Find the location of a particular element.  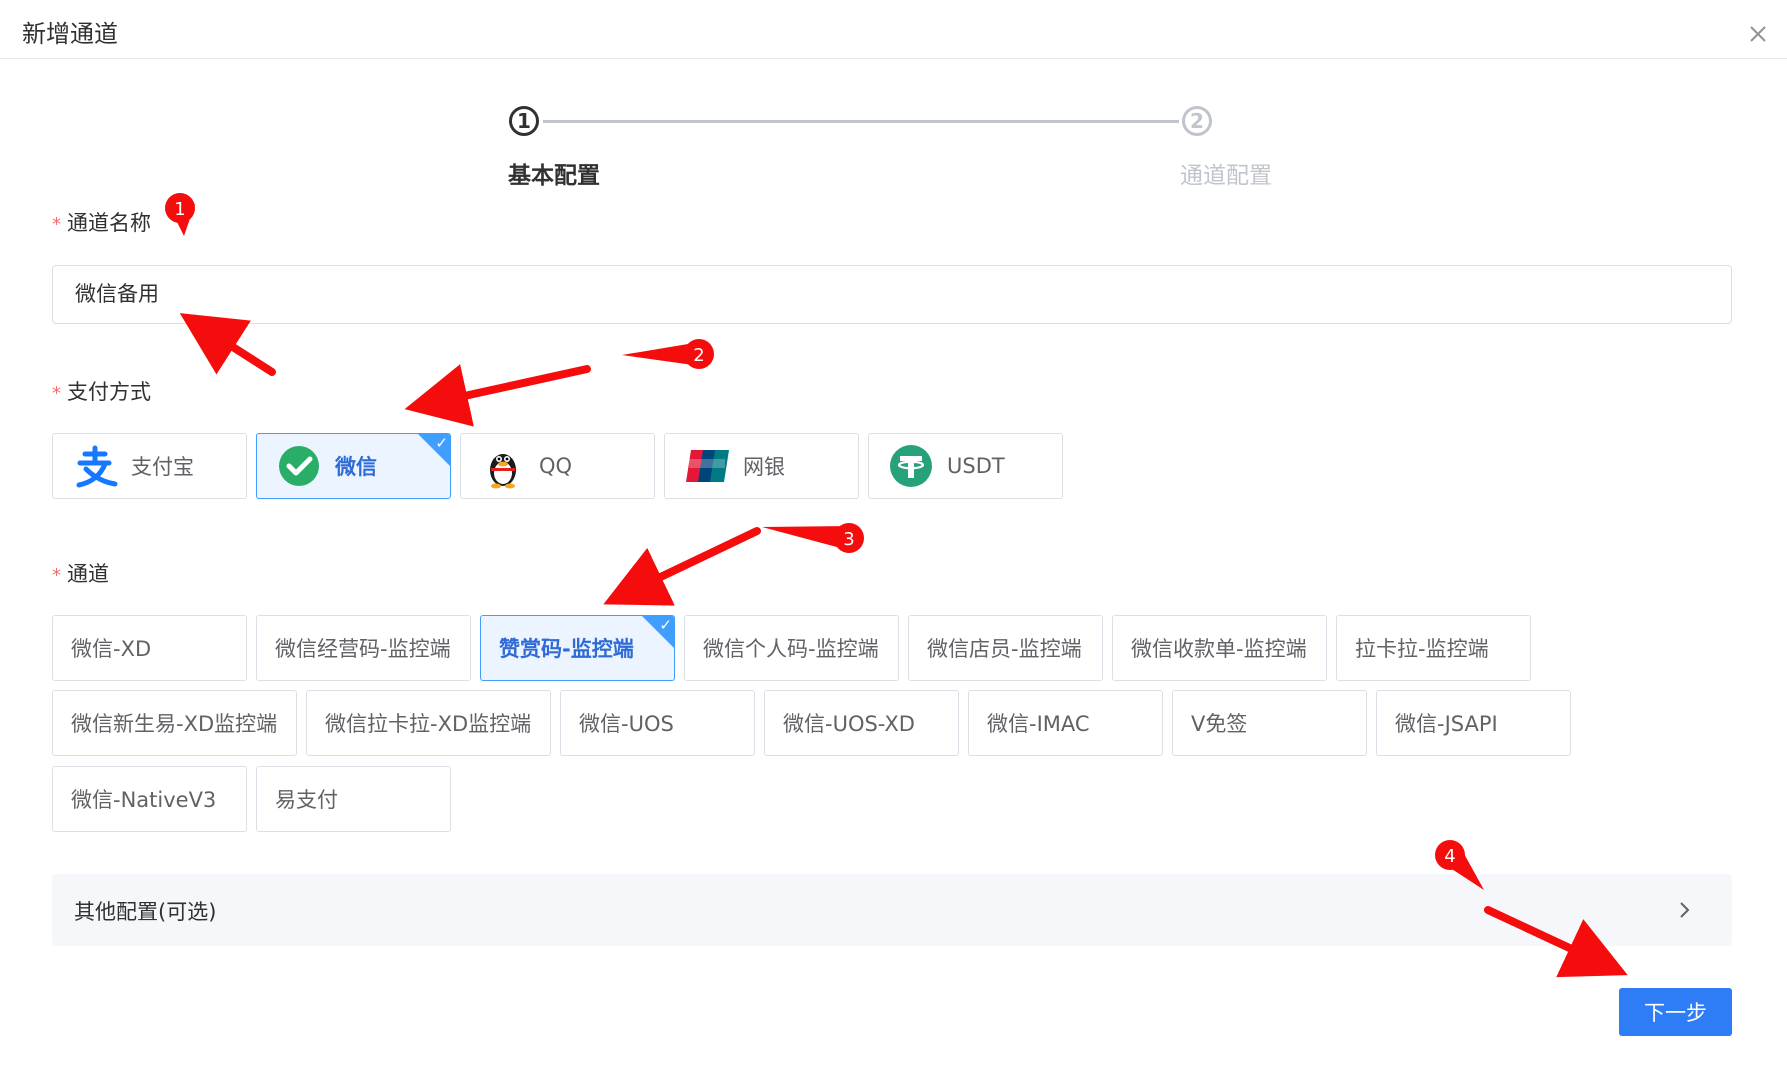

payment-option-qq: QQ is located at coordinates (557, 466).